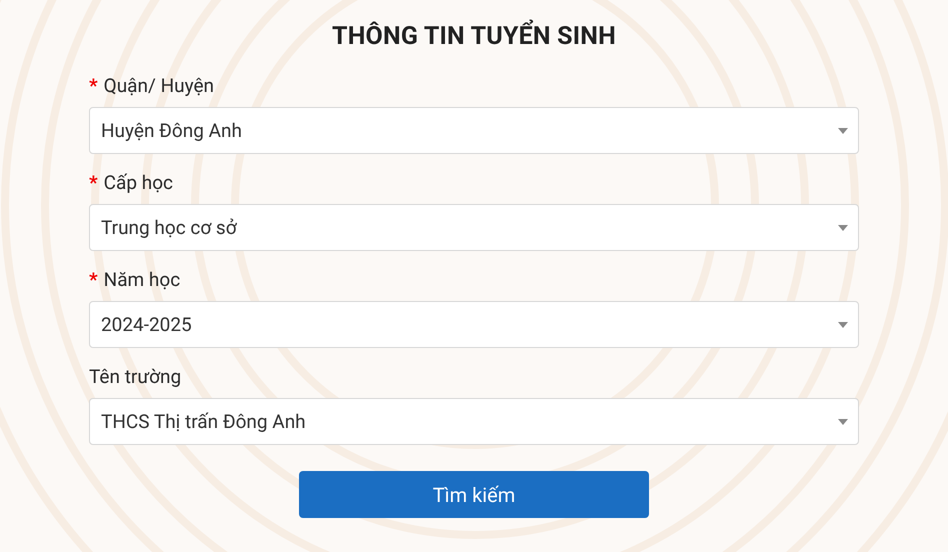 This screenshot has width=948, height=552. I want to click on page-title: THÔNG TIN TUYỂN SINH, so click(474, 36).